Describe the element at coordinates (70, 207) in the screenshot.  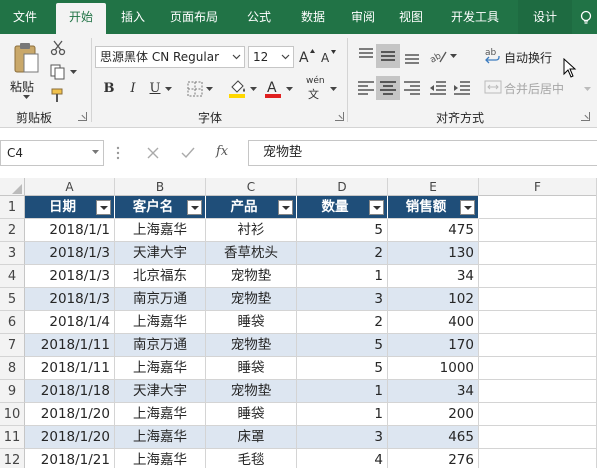
I see `table-header-cell: 日期` at that location.